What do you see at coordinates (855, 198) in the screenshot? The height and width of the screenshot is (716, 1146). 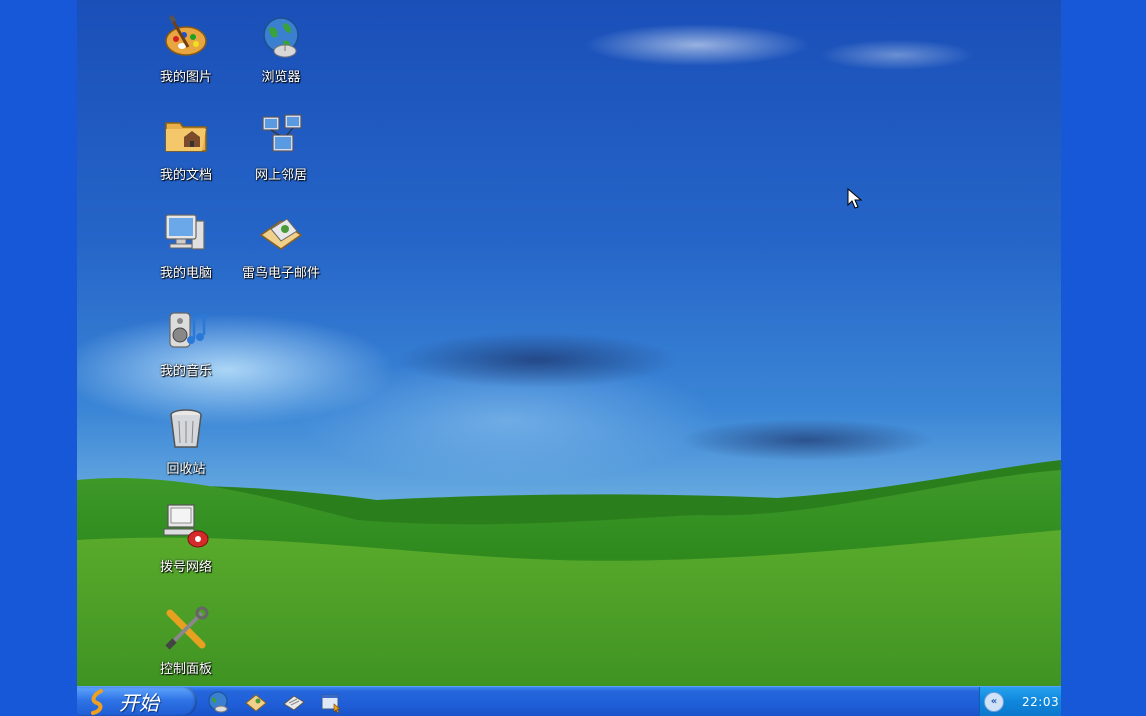 I see `mouse-cursor-icon` at bounding box center [855, 198].